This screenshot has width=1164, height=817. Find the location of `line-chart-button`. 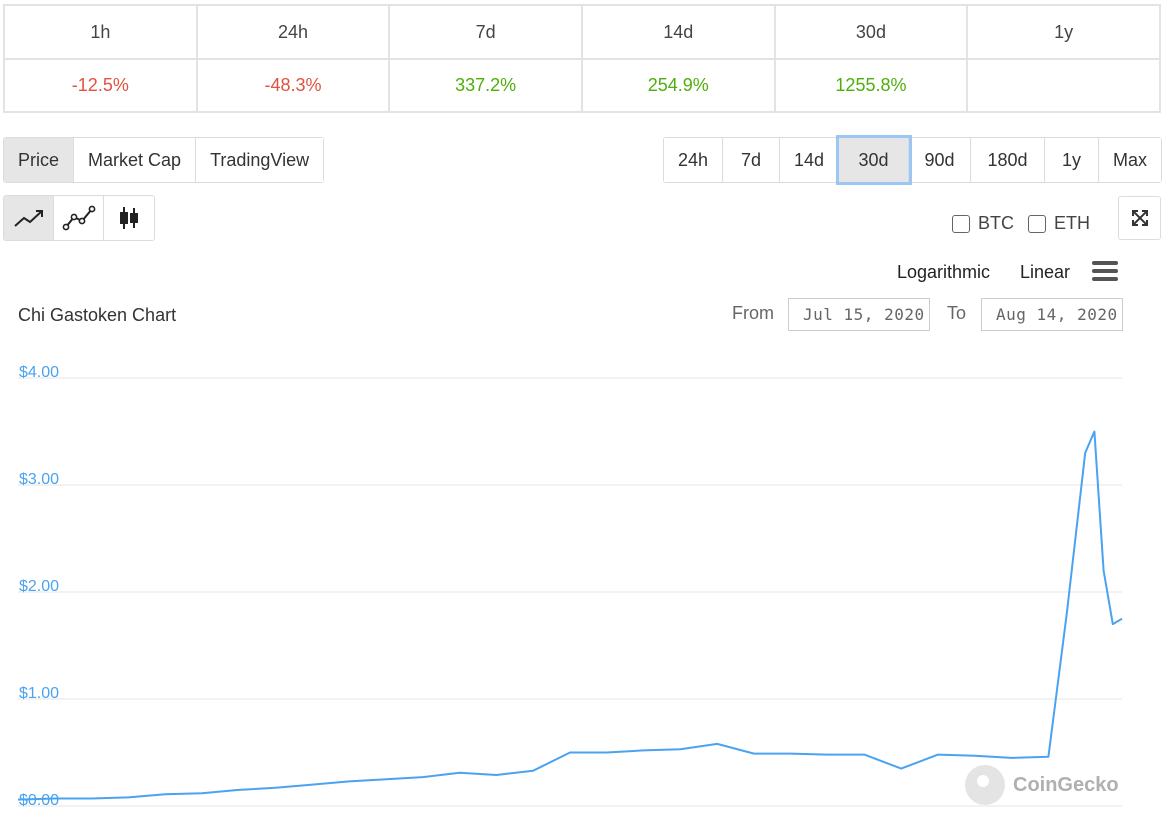

line-chart-button is located at coordinates (29, 218).